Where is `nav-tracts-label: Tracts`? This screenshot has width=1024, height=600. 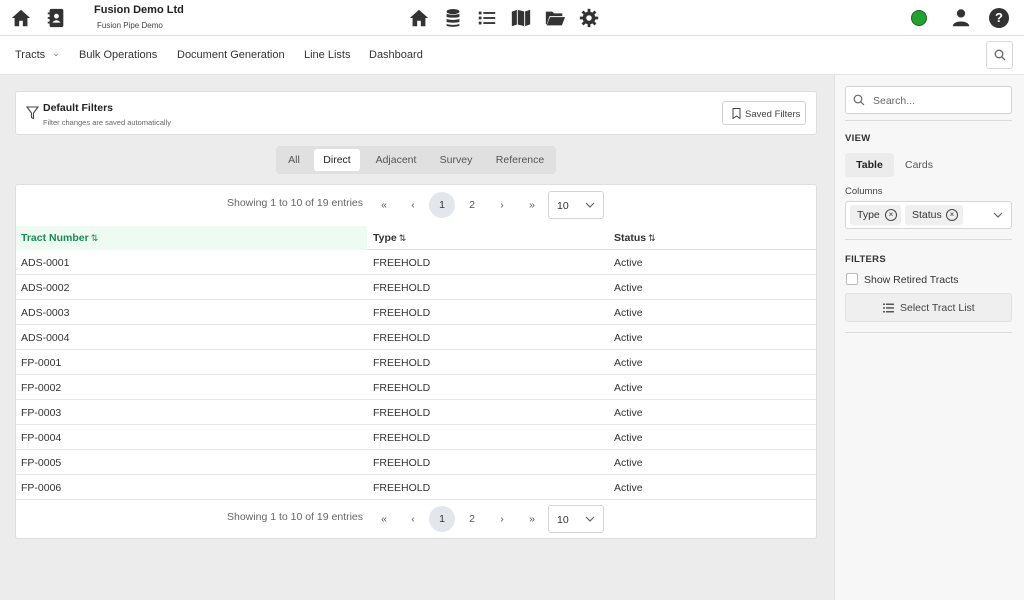
nav-tracts-label: Tracts is located at coordinates (30, 55).